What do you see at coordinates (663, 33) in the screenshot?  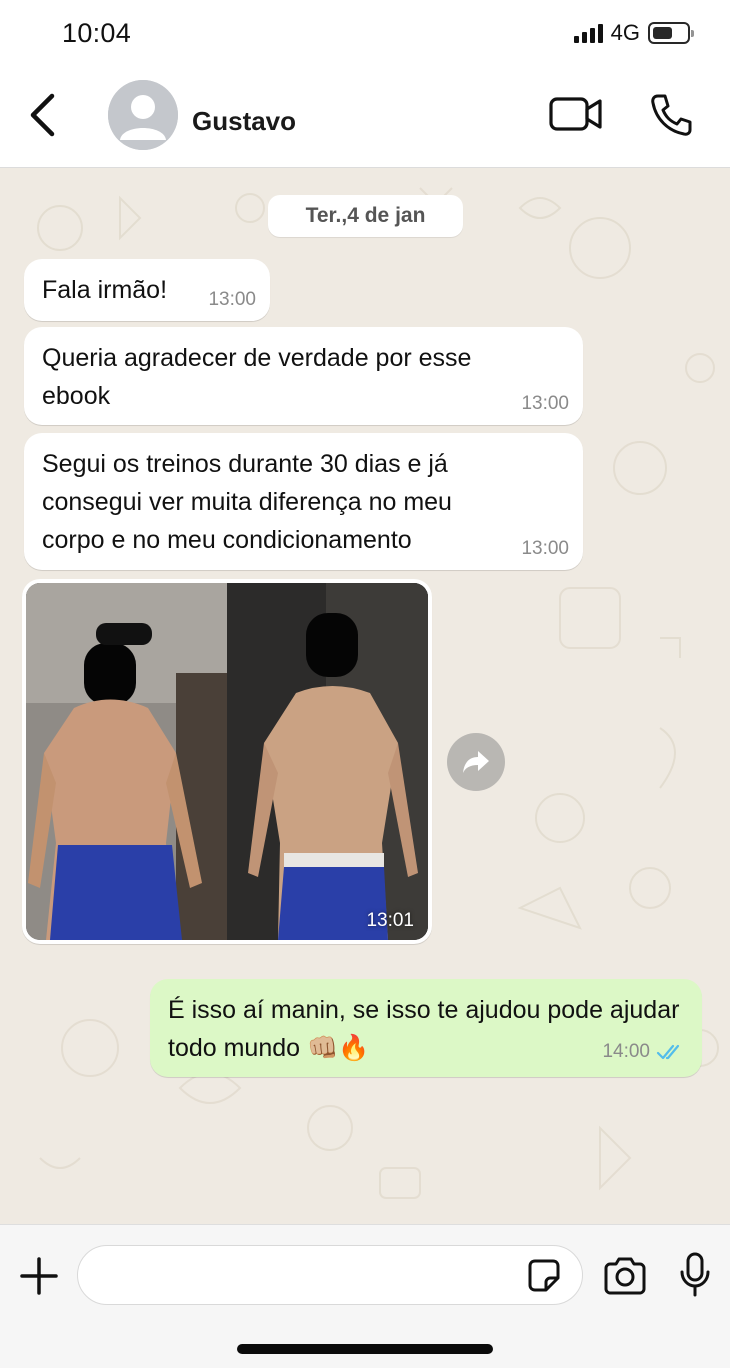 I see `battery-level` at bounding box center [663, 33].